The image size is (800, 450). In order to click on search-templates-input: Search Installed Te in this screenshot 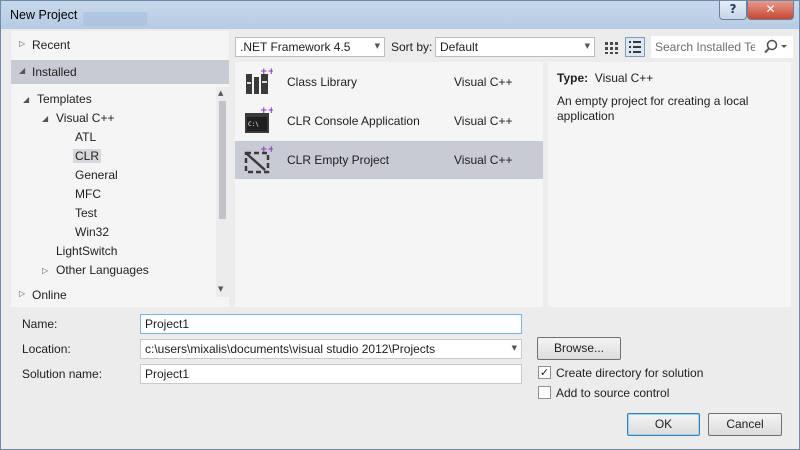, I will do `click(722, 47)`.